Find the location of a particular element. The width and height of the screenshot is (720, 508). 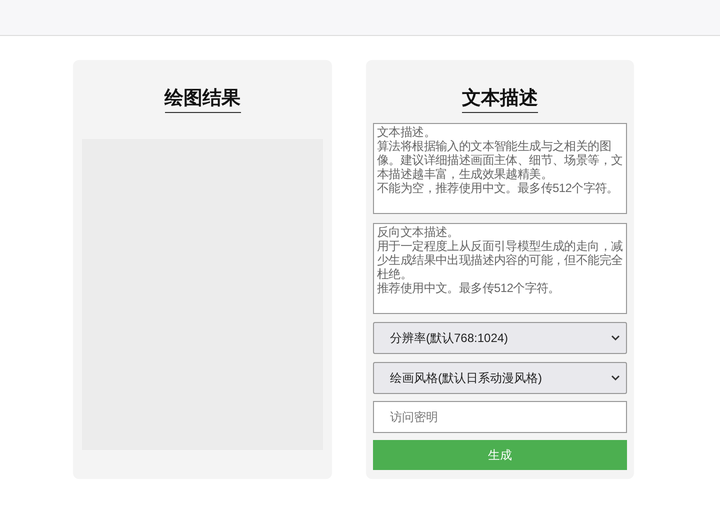

placeholder-text: 反向文本描述。 is located at coordinates (418, 232).